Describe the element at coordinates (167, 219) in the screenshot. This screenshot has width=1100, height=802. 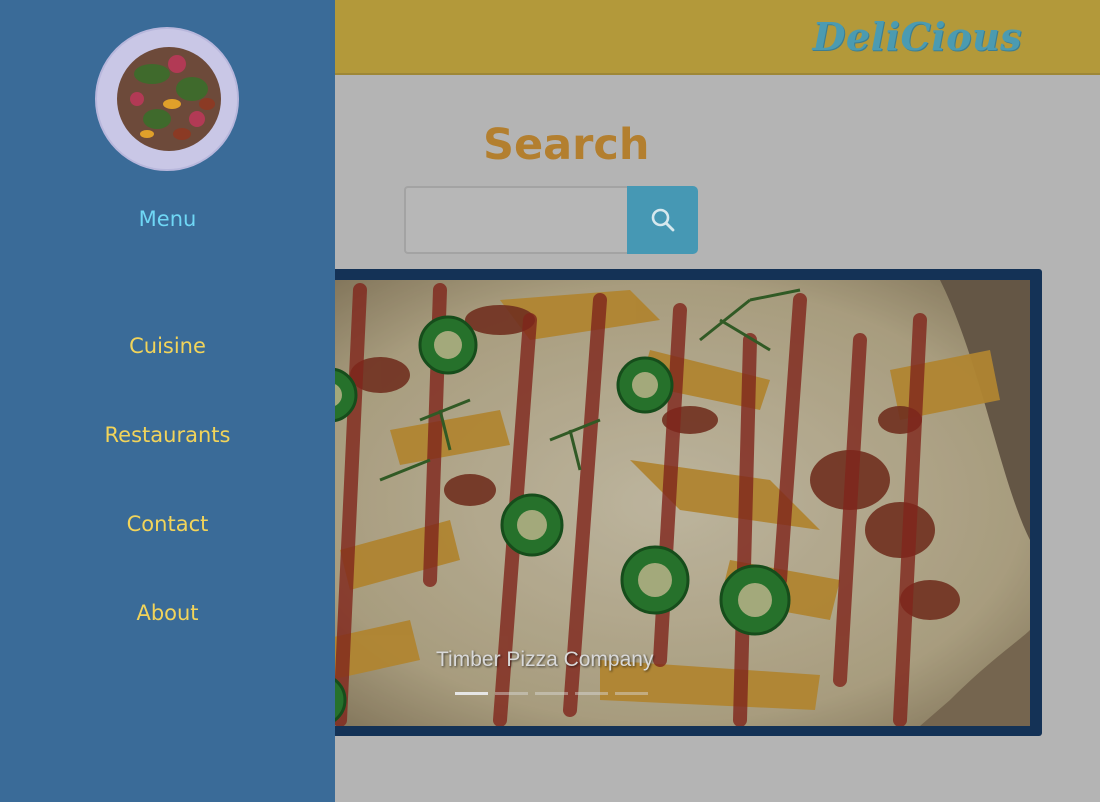
I see `menu-title: Menu` at that location.